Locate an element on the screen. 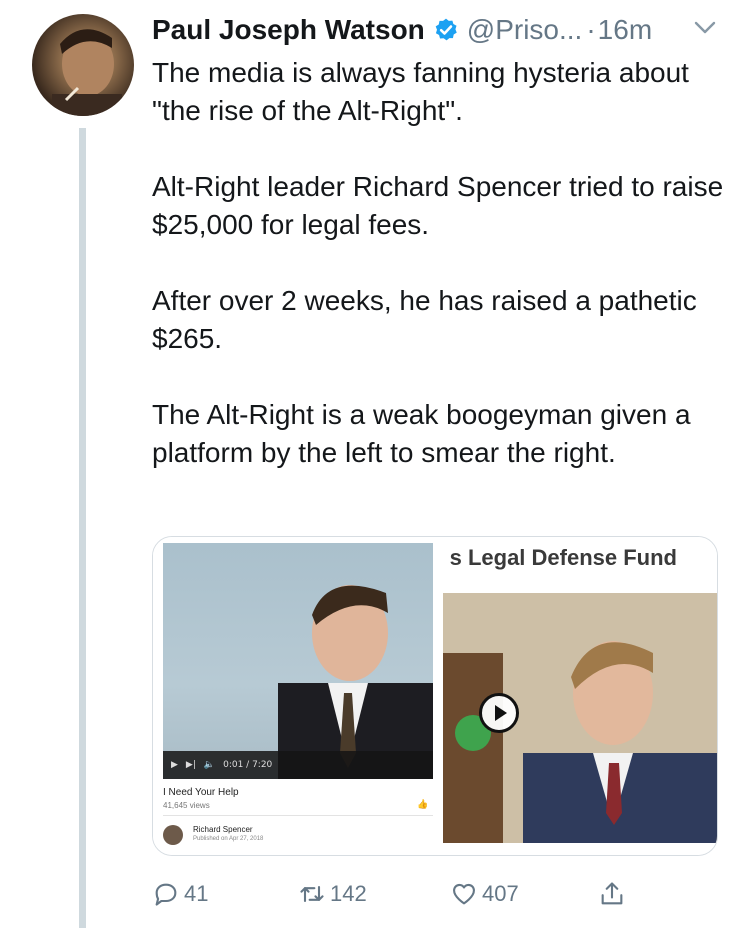  thread-line is located at coordinates (82, 528).